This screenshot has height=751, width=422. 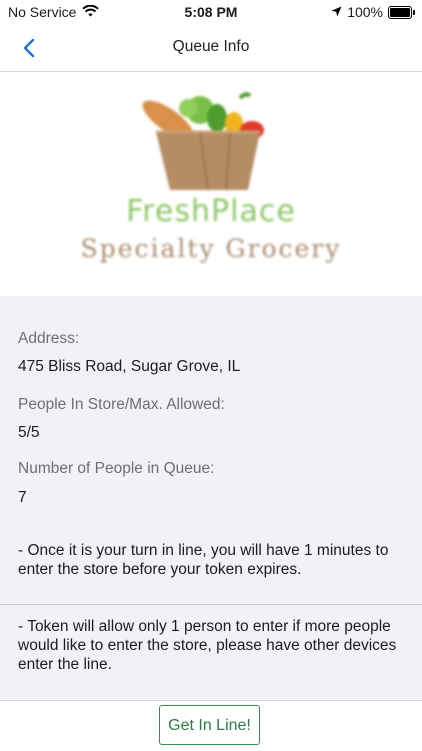 I want to click on battery-icon, so click(x=401, y=12).